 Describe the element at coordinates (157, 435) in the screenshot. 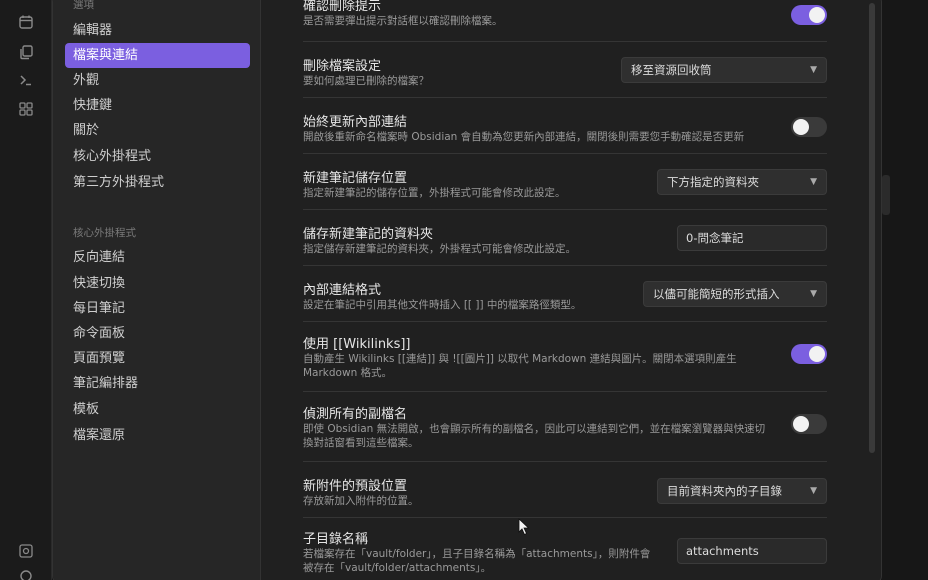

I see `sidebar-item-file-recovery: 檔案還原` at that location.